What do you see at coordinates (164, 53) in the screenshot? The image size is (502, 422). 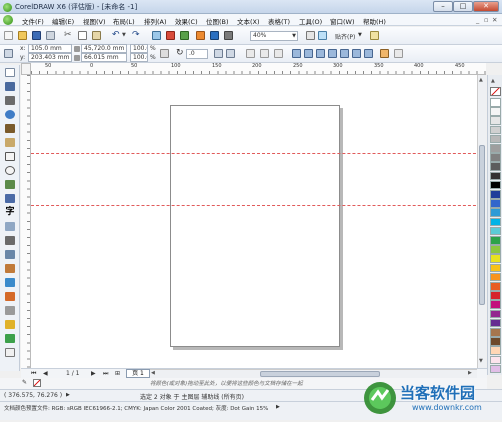 I see `lock-ratio-icon` at bounding box center [164, 53].